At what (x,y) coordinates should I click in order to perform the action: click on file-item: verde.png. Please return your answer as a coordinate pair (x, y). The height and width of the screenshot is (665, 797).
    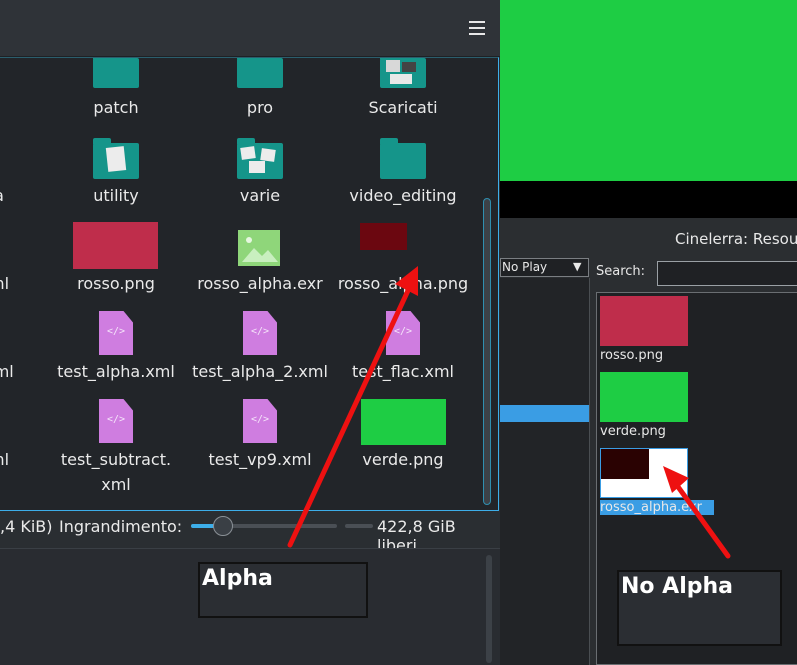
    Looking at the image, I should click on (403, 438).